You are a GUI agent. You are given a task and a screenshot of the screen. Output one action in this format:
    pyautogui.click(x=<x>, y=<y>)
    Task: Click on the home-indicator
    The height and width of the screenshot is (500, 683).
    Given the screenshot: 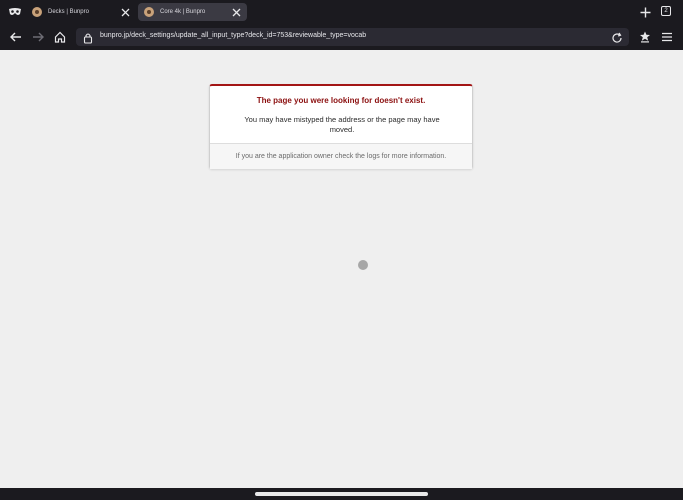 What is the action you would take?
    pyautogui.click(x=341, y=494)
    